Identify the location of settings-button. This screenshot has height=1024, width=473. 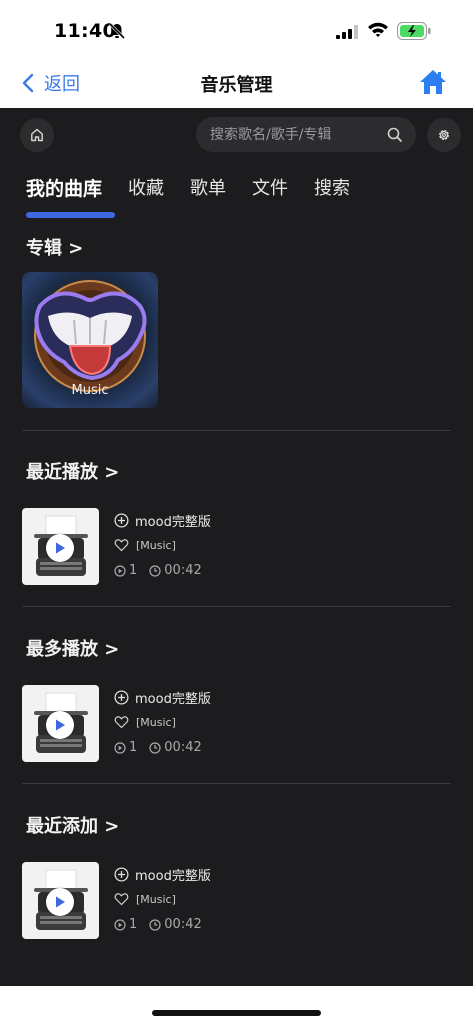
(444, 135).